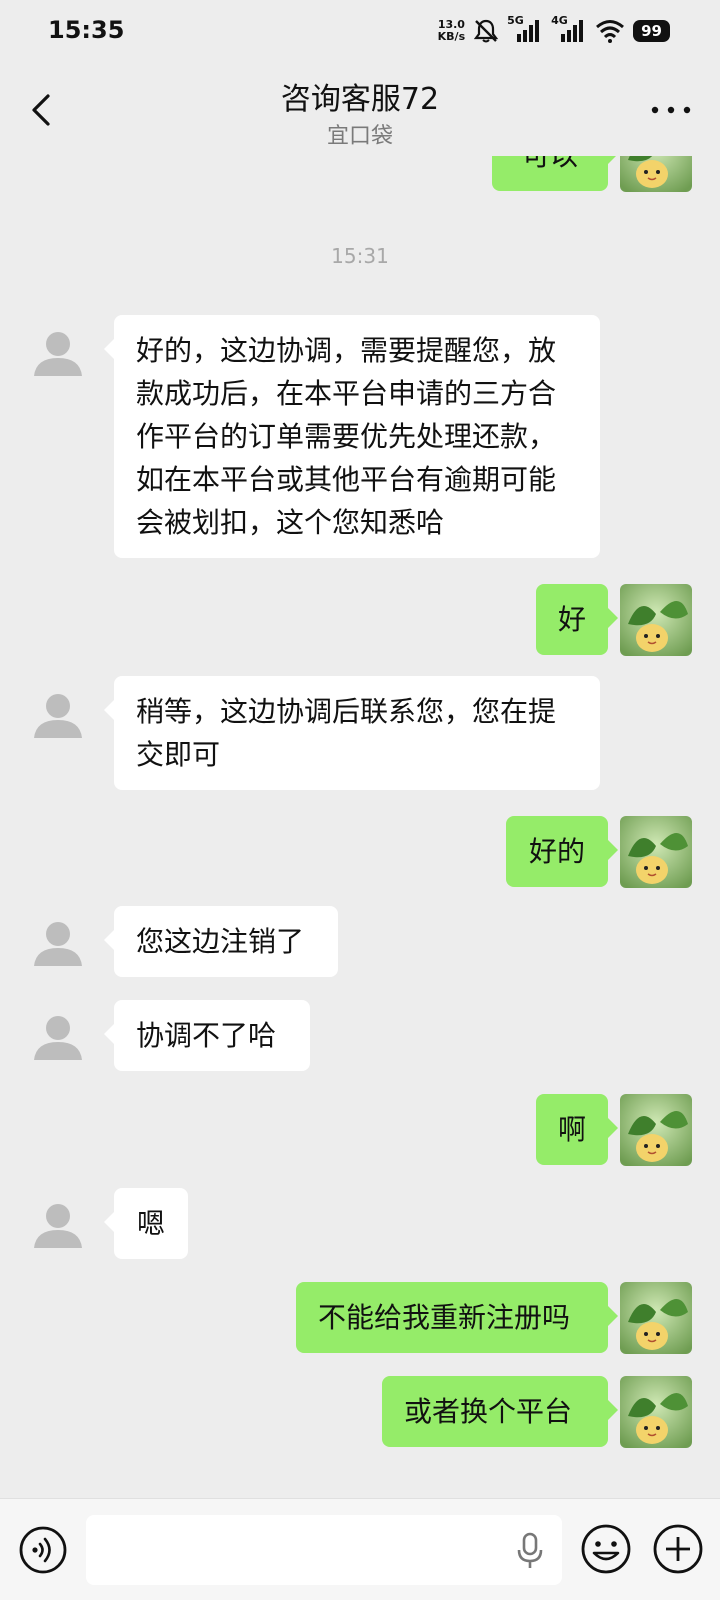 The image size is (720, 1600). What do you see at coordinates (43, 1550) in the screenshot?
I see `voice-icon` at bounding box center [43, 1550].